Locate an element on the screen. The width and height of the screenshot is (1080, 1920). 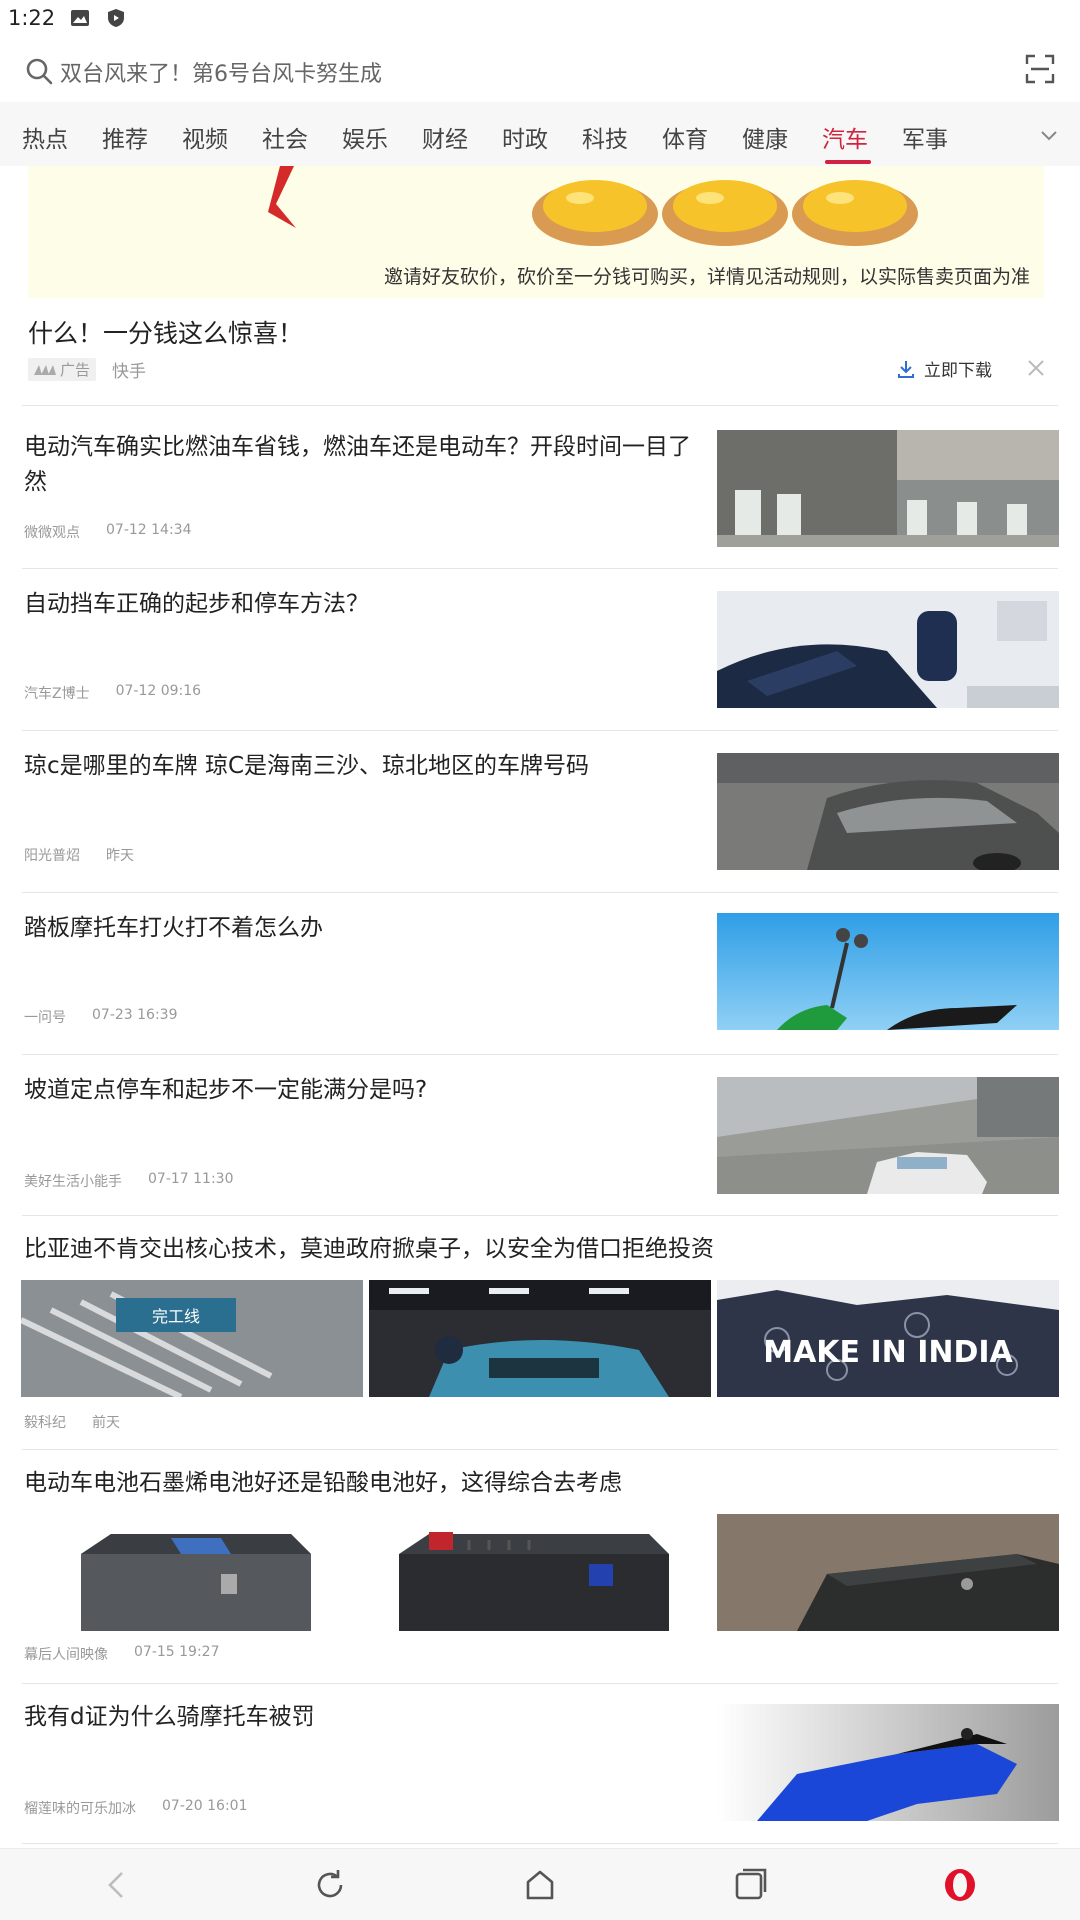
search-bar: 双台风来了！第6号台风卡努生成 is located at coordinates (540, 71).